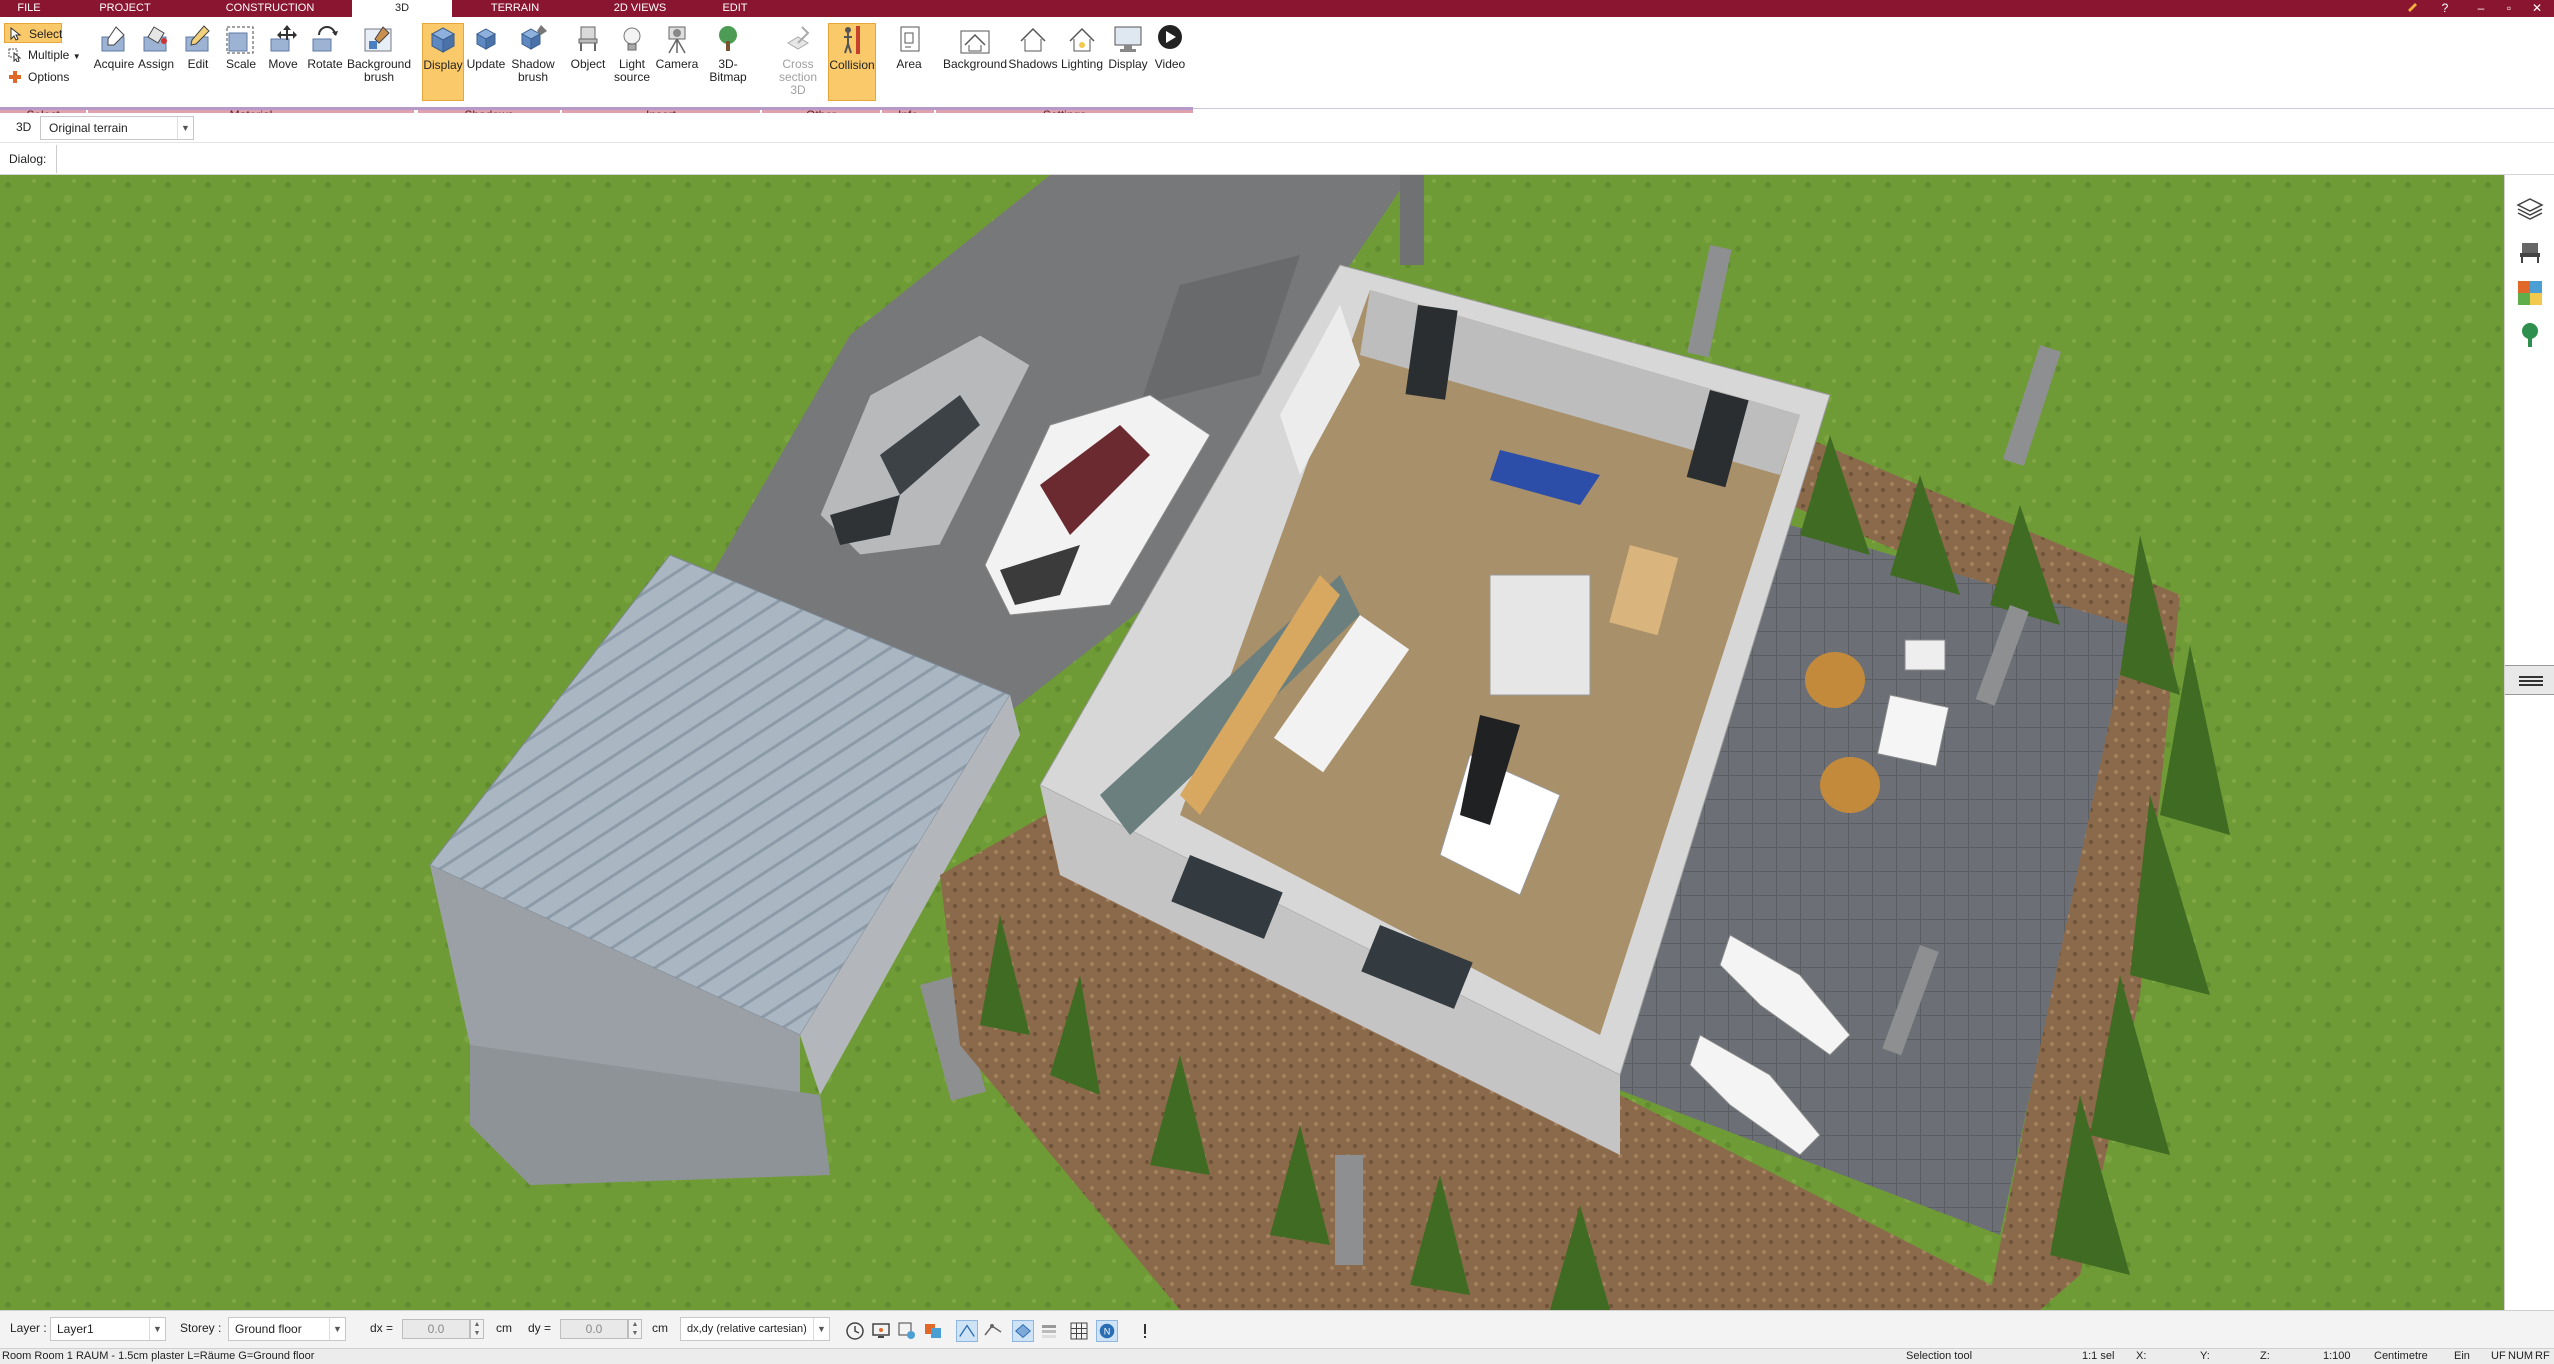 This screenshot has width=2554, height=1364. I want to click on display-settings-button: Display, so click(1128, 62).